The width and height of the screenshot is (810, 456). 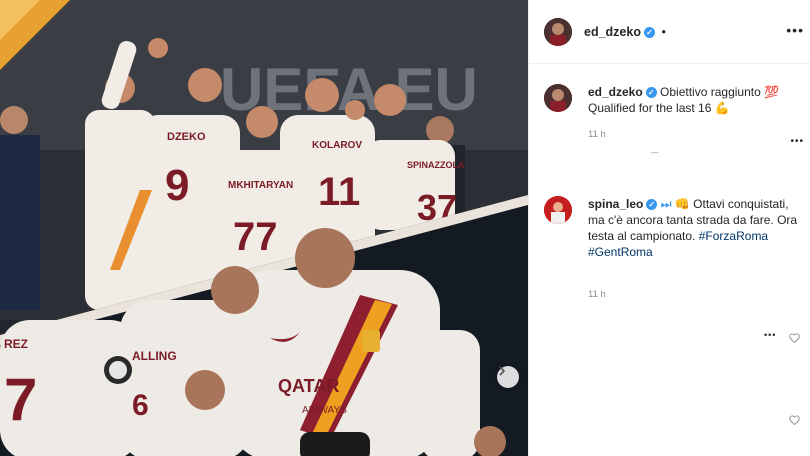 I want to click on next-photo-button, so click(x=508, y=377).